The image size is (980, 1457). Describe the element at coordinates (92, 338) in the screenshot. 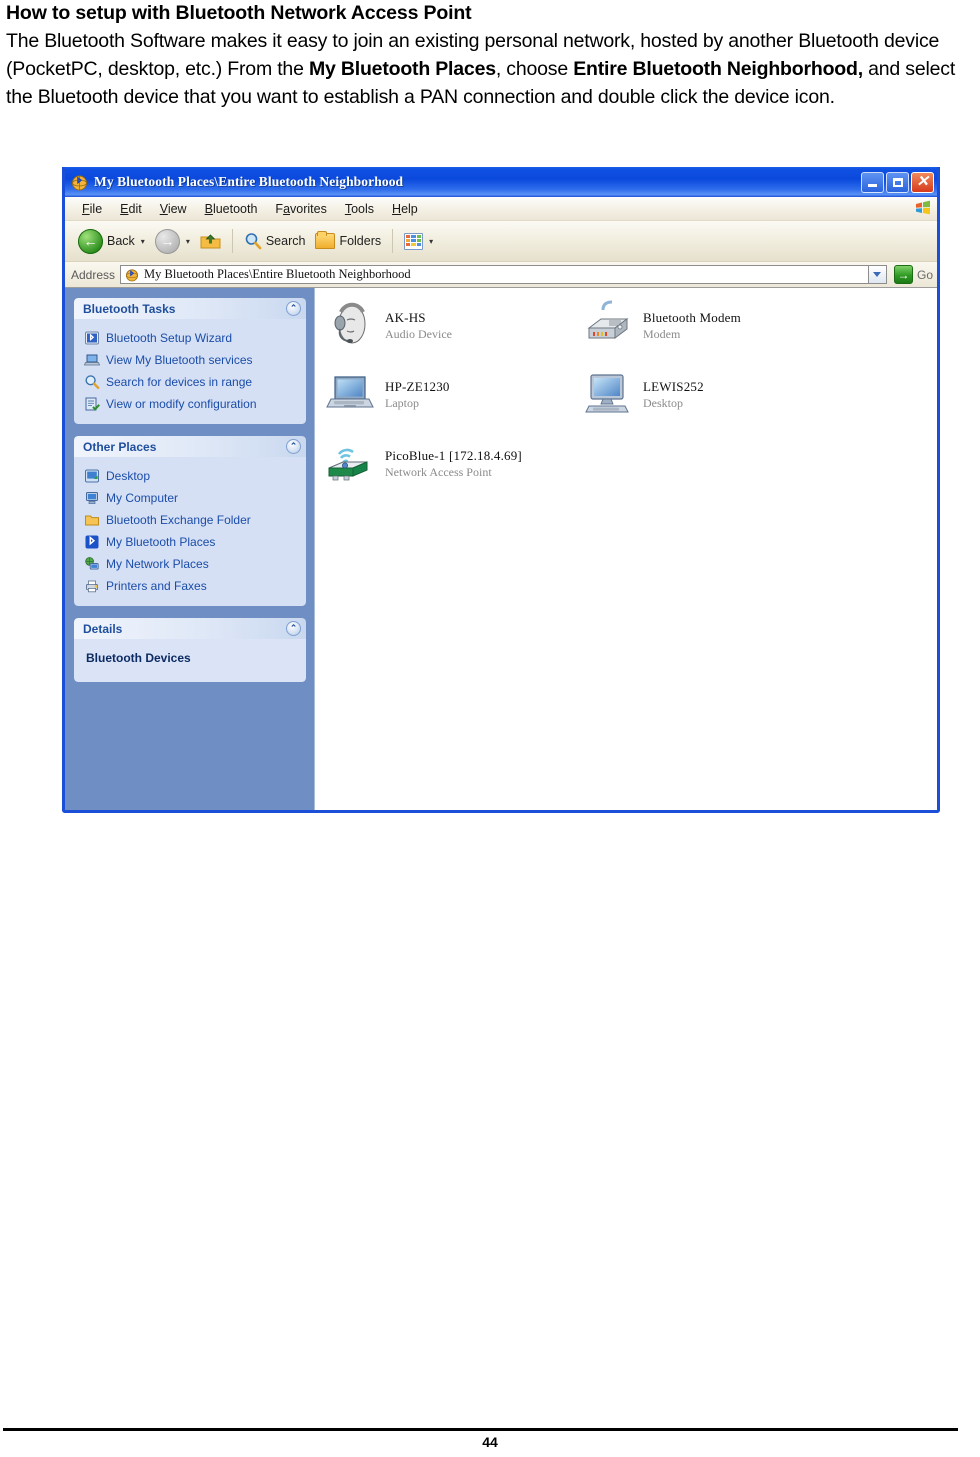

I see `bluetooth-wizard-icon` at that location.